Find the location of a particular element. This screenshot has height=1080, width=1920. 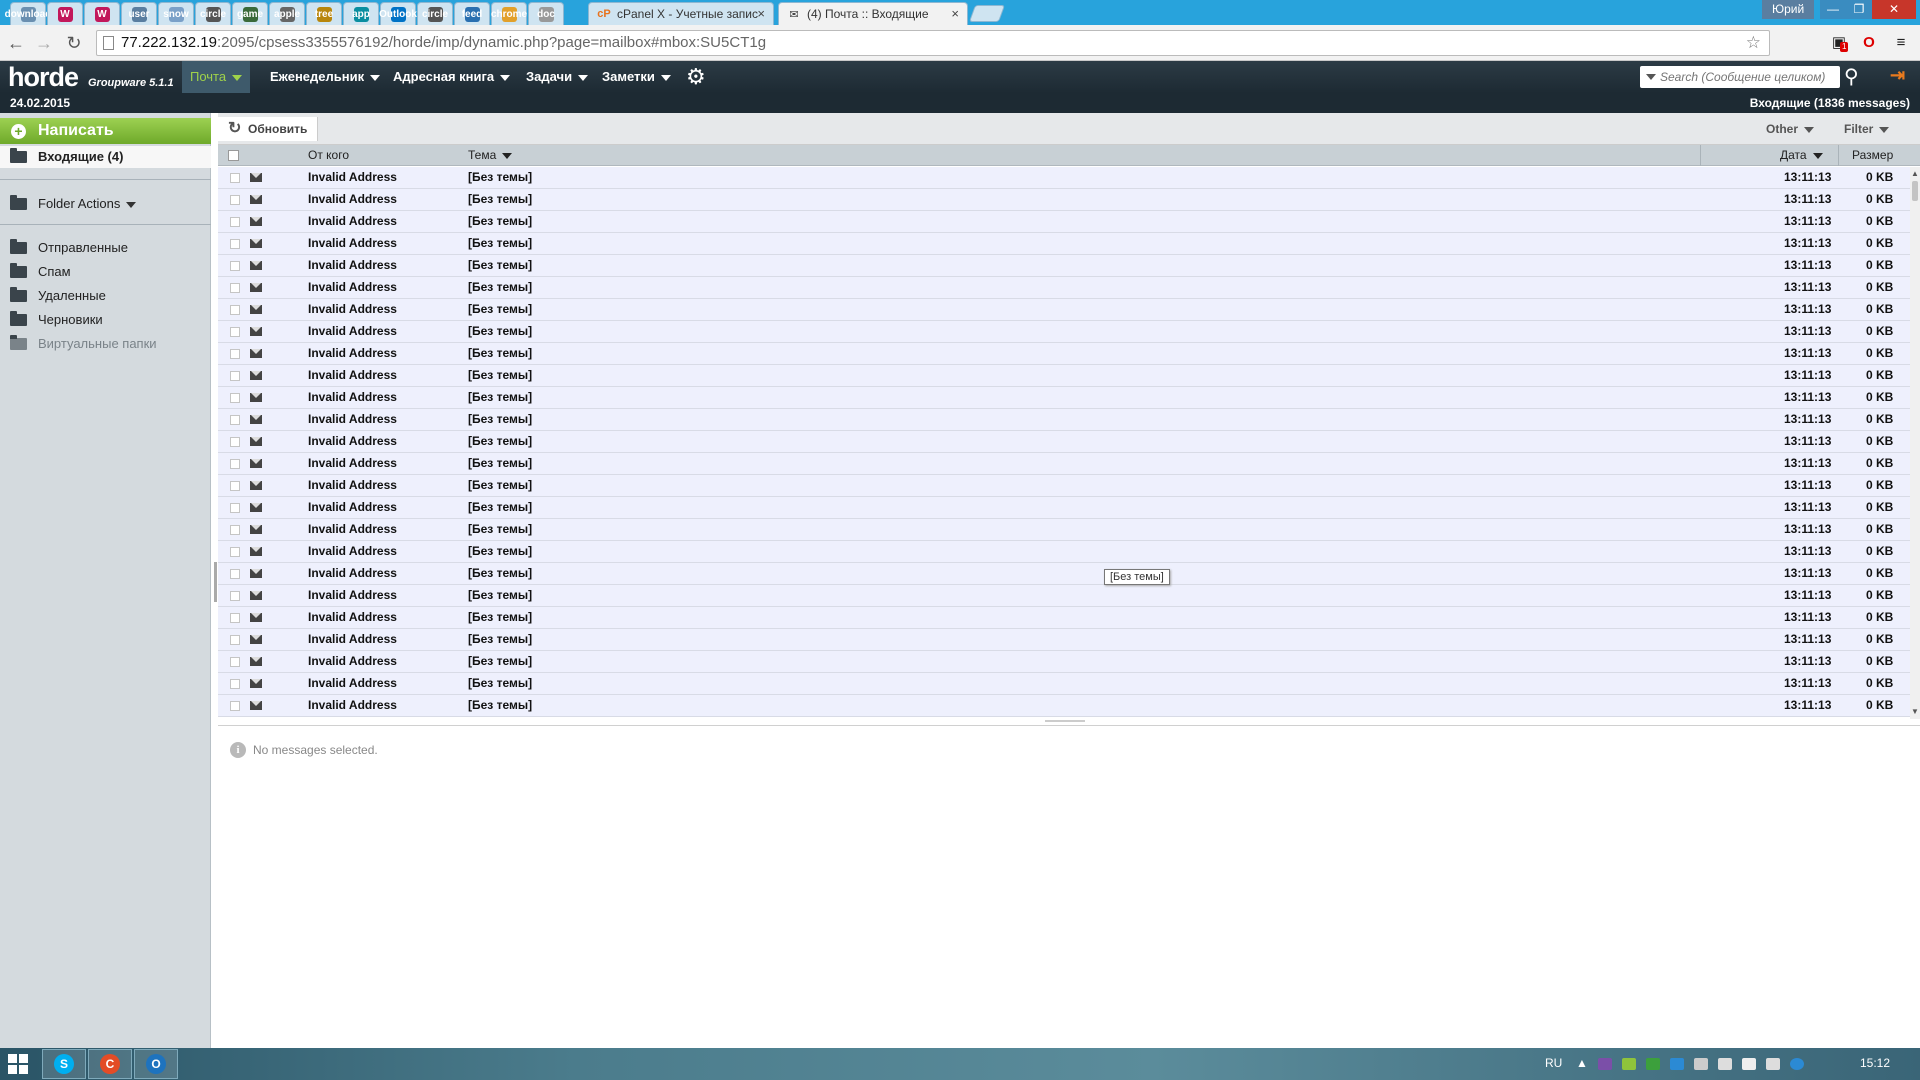

opera-icon: O is located at coordinates (1869, 43).